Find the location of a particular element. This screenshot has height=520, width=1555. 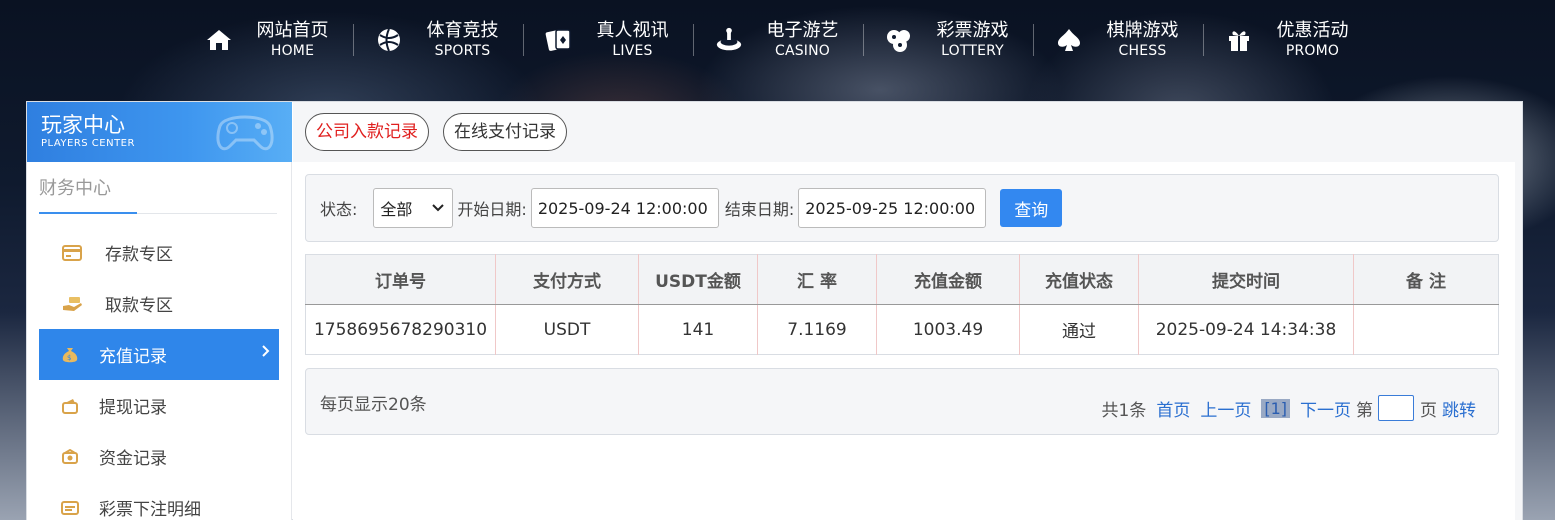

money-bag-icon: $ is located at coordinates (70, 355).